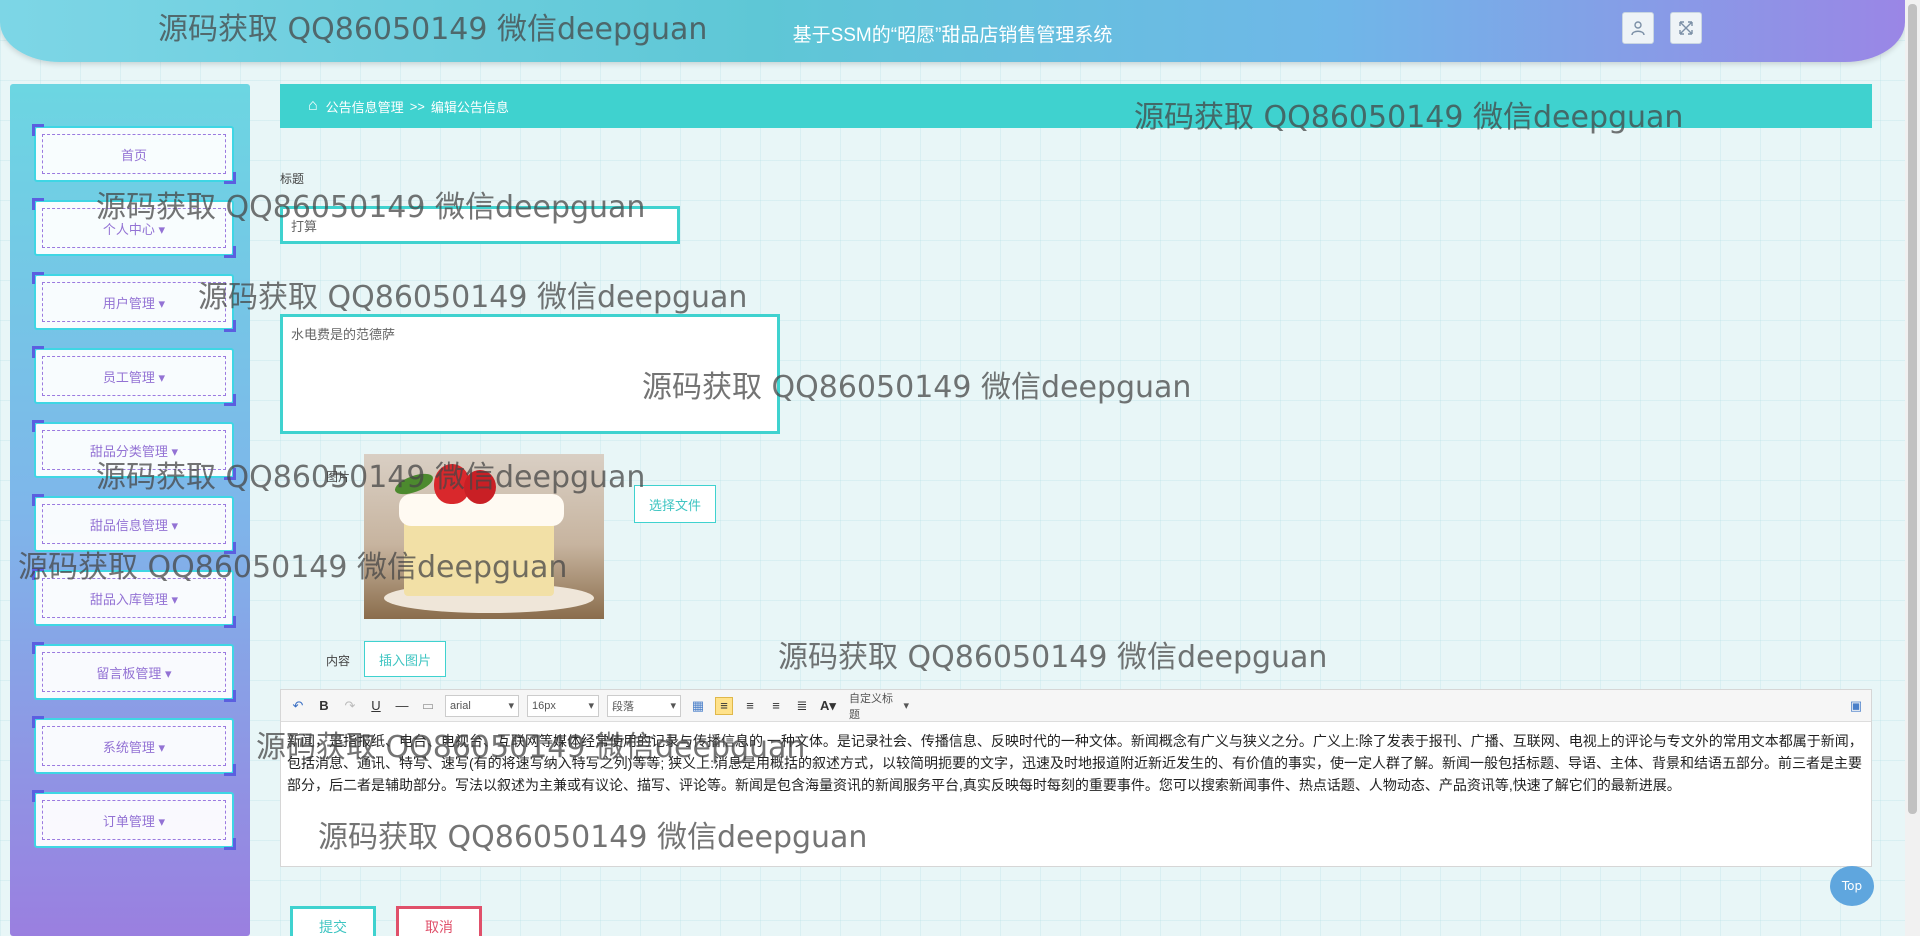 The width and height of the screenshot is (1920, 936). I want to click on sidebar-item-label: 留言板管理 ▾, so click(134, 672).